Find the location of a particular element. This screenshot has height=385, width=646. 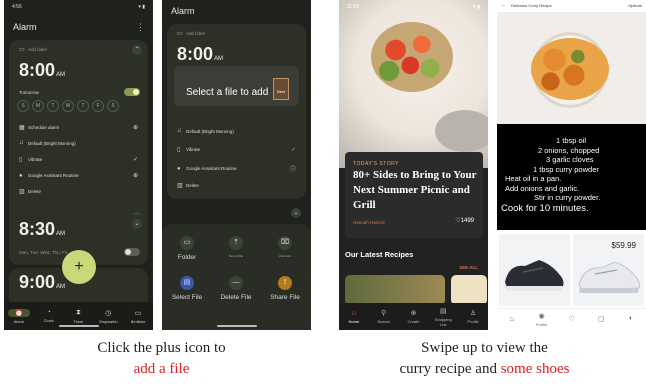

see-all-link: SEE ALL is located at coordinates (468, 267).